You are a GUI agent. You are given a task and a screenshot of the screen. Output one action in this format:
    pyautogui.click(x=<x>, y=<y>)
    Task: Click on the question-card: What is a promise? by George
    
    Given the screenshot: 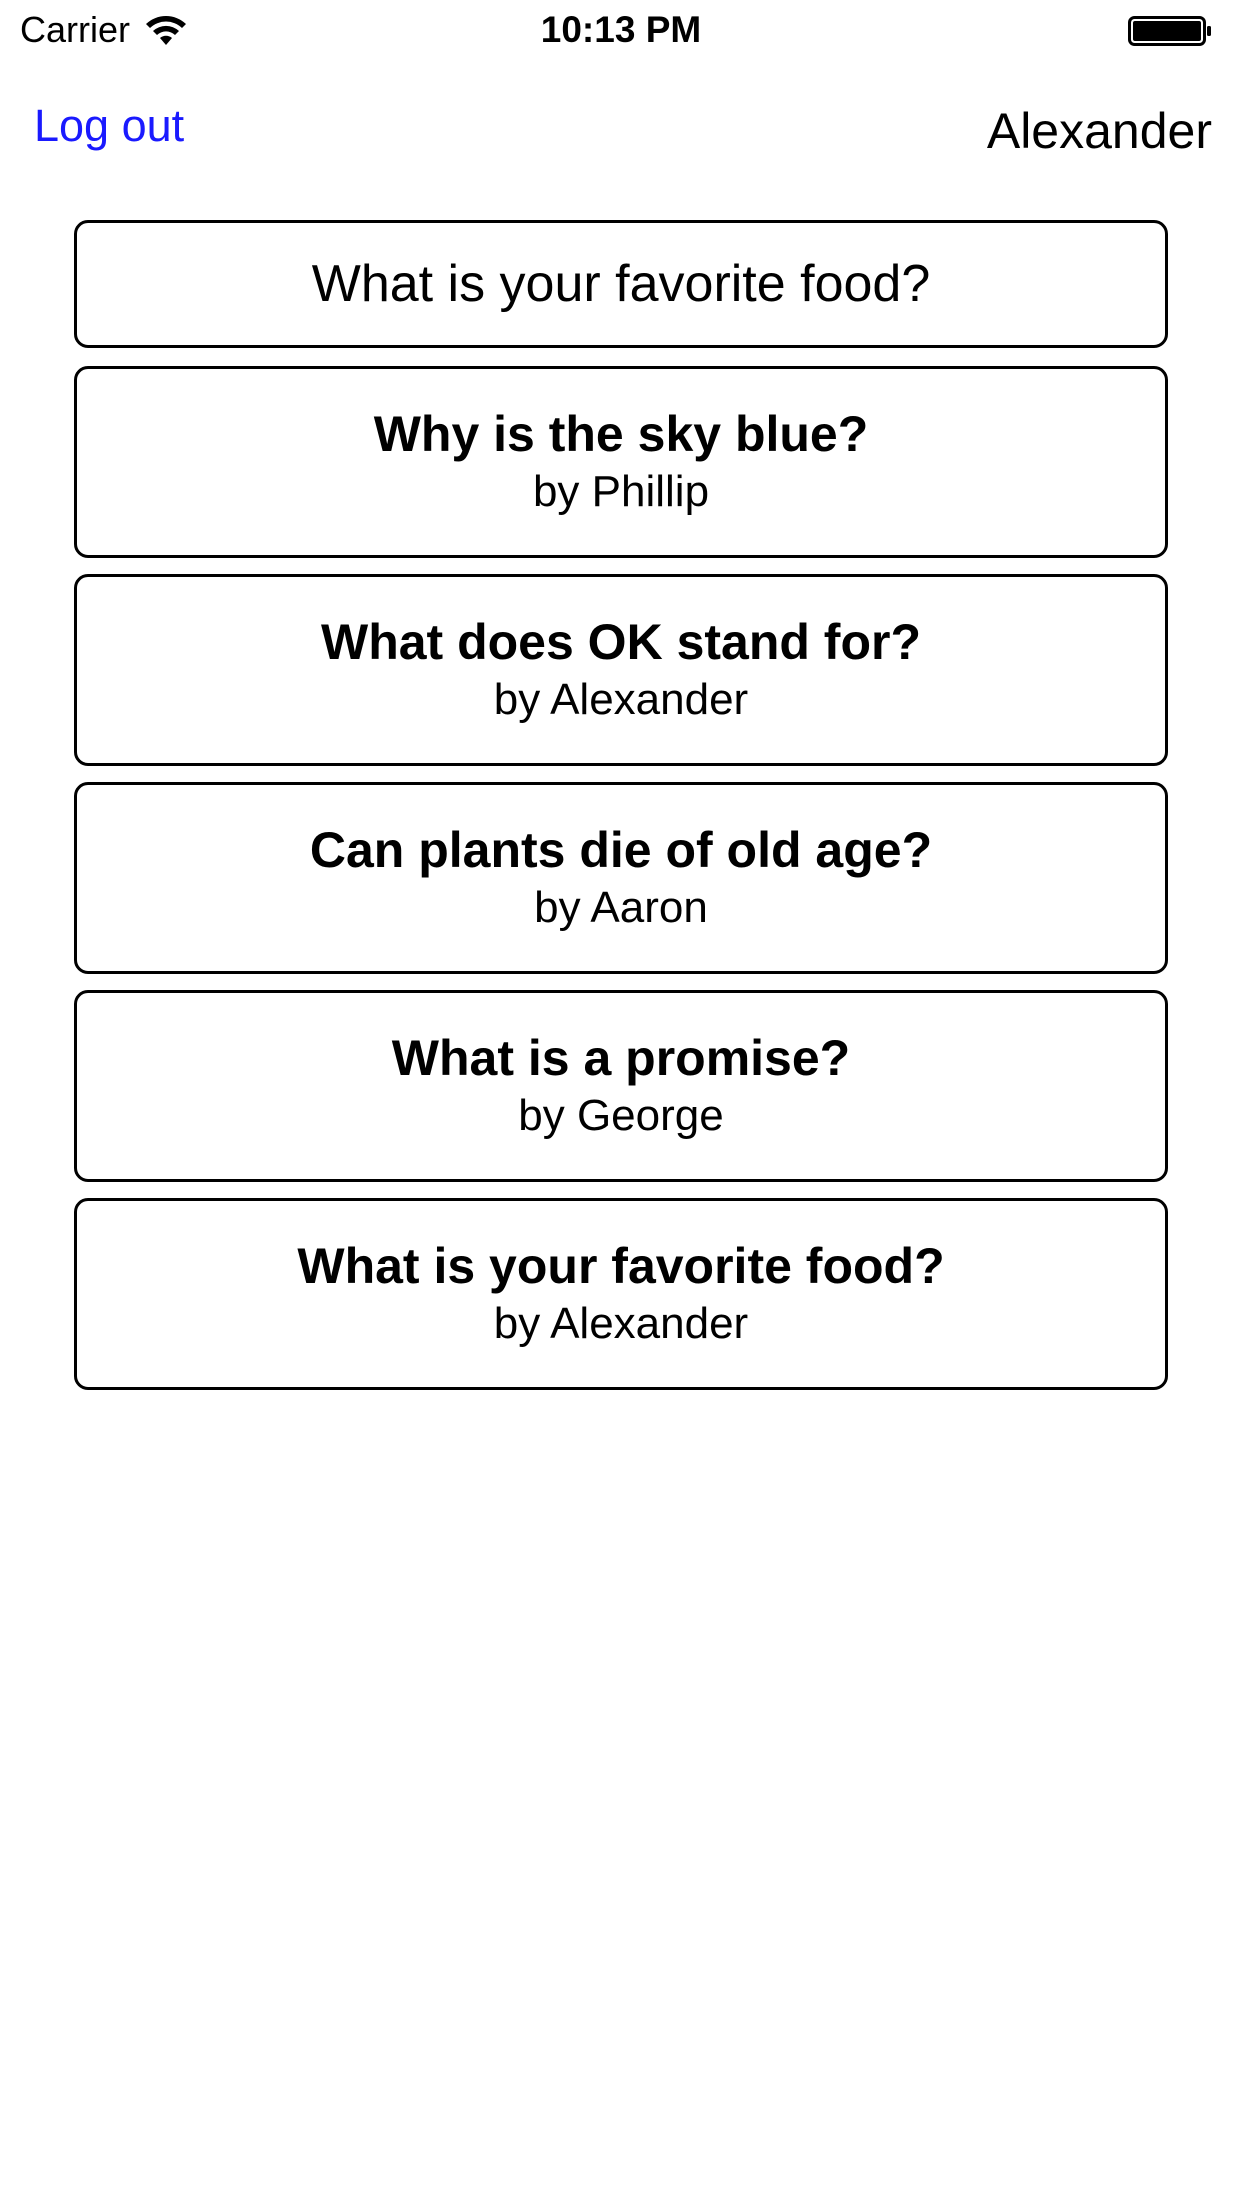 What is the action you would take?
    pyautogui.click(x=621, y=1086)
    